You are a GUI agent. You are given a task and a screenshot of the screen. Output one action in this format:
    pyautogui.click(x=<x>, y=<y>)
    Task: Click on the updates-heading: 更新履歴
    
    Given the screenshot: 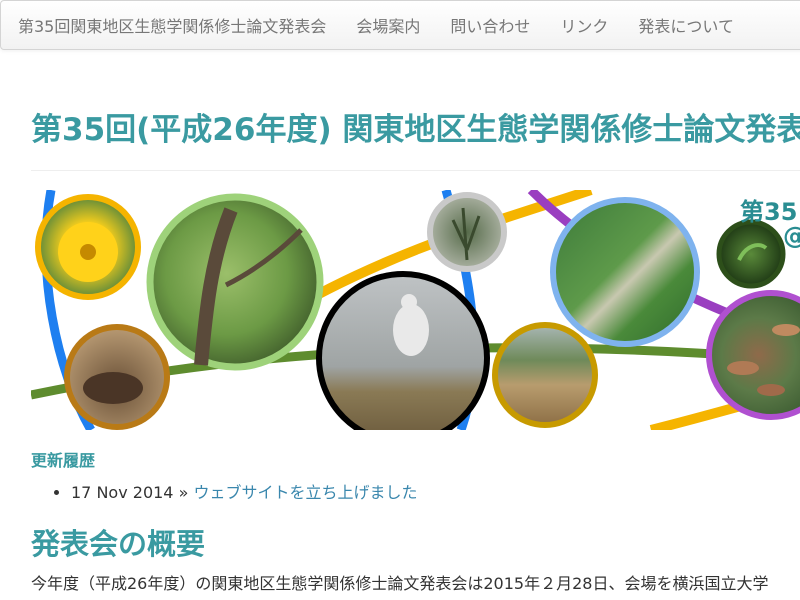 What is the action you would take?
    pyautogui.click(x=63, y=460)
    